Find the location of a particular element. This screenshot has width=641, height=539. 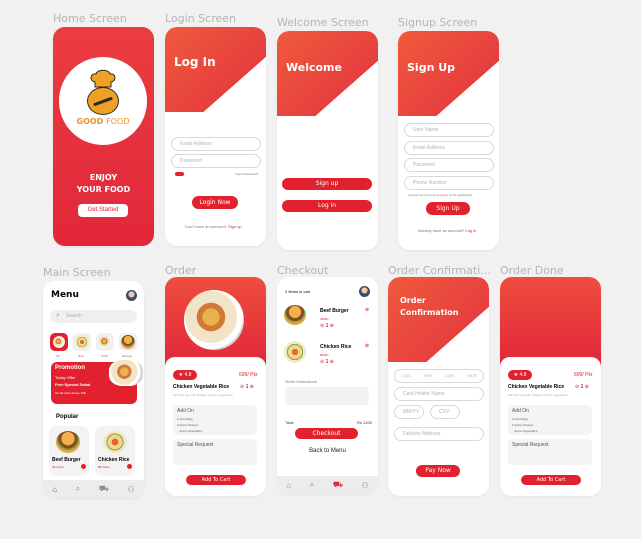

star-icon: ★ is located at coordinates (181, 375).